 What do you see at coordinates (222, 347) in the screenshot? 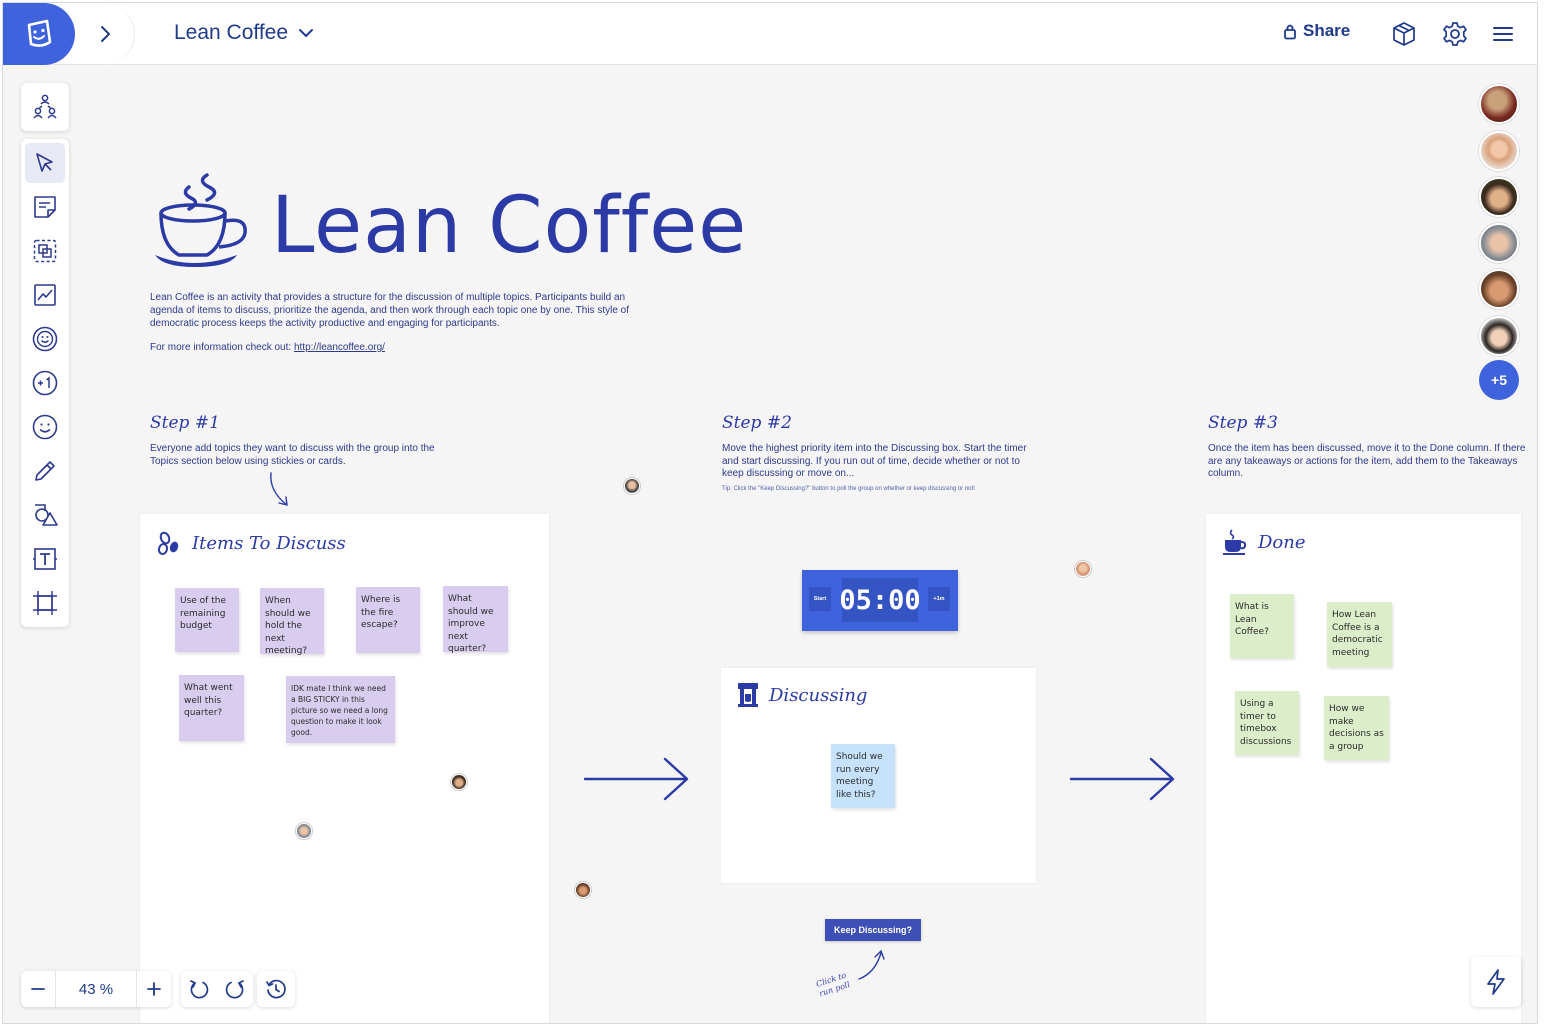
I see `more-info-prefix: For more information check out:` at bounding box center [222, 347].